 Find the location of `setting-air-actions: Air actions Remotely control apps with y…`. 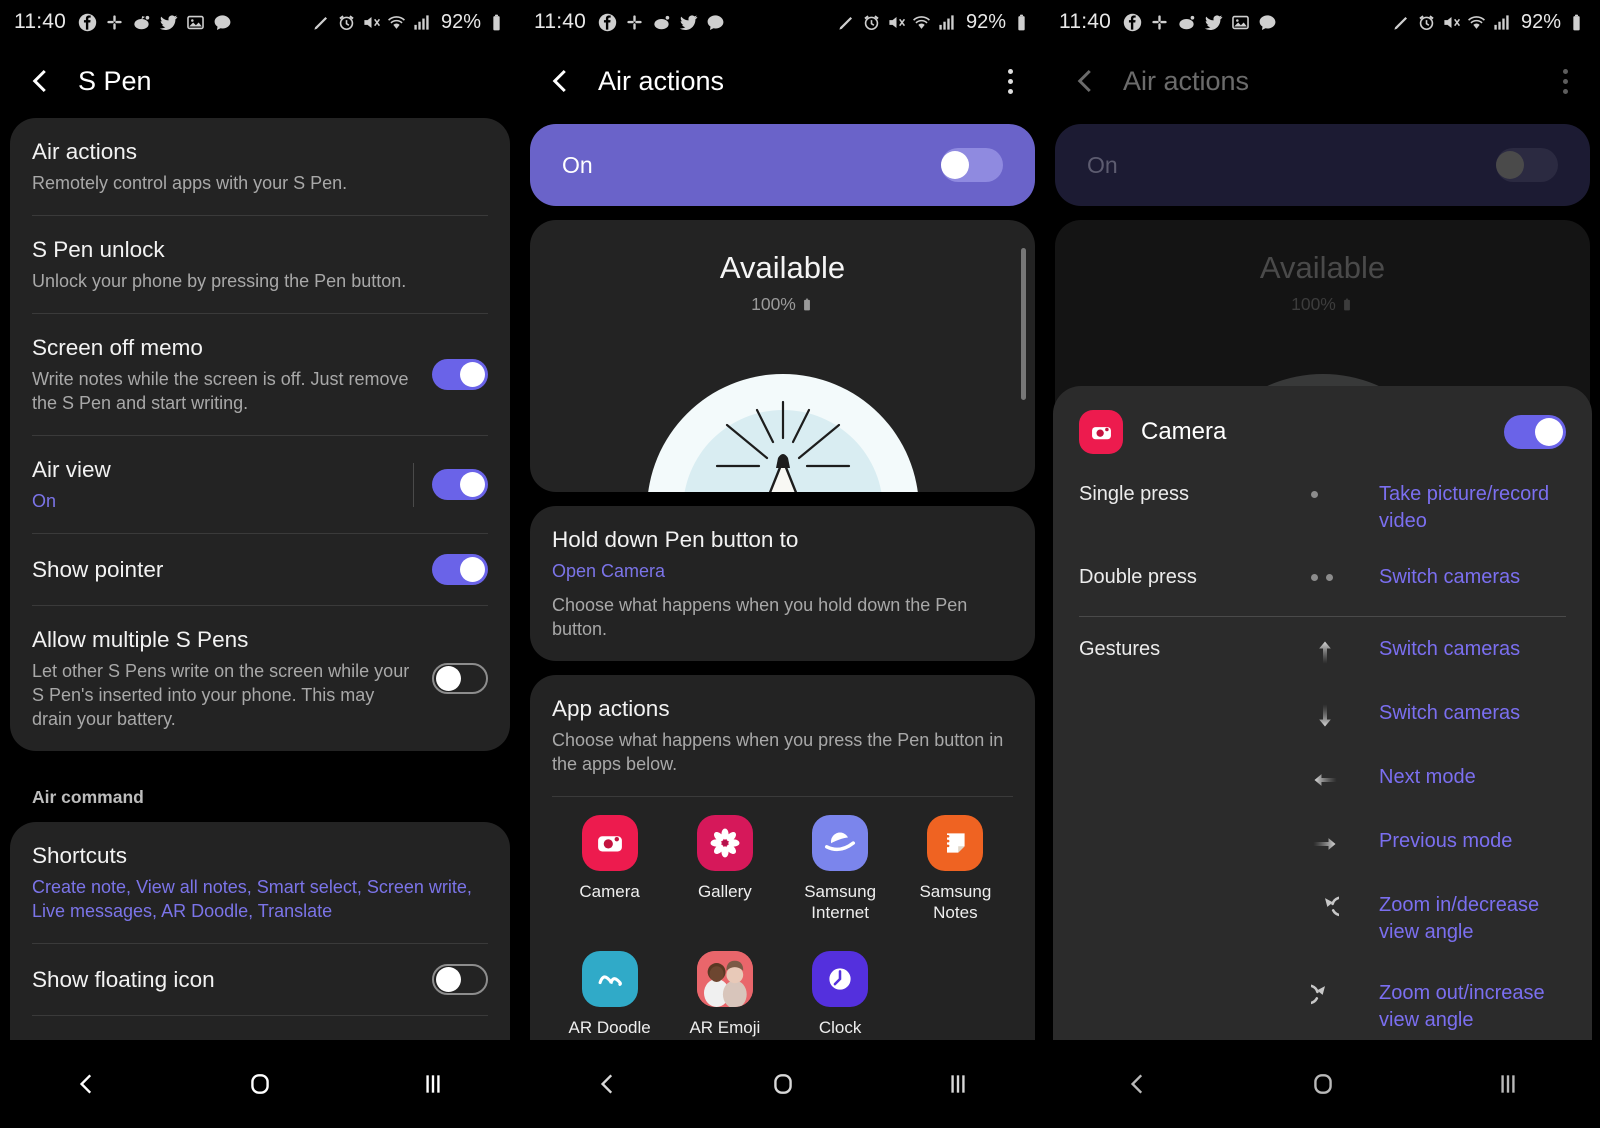

setting-air-actions: Air actions Remotely control apps with y… is located at coordinates (260, 166).